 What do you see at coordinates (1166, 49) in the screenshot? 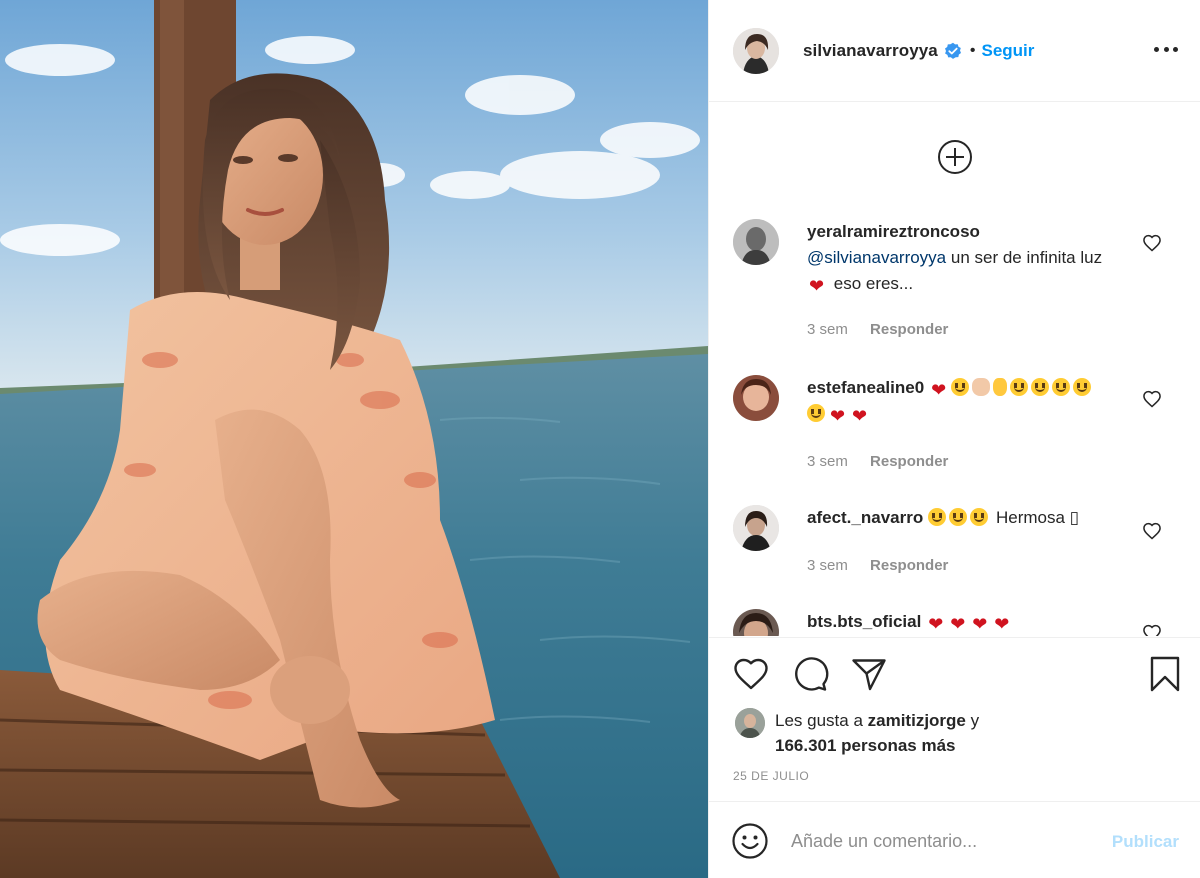
I see `more-options-icon` at bounding box center [1166, 49].